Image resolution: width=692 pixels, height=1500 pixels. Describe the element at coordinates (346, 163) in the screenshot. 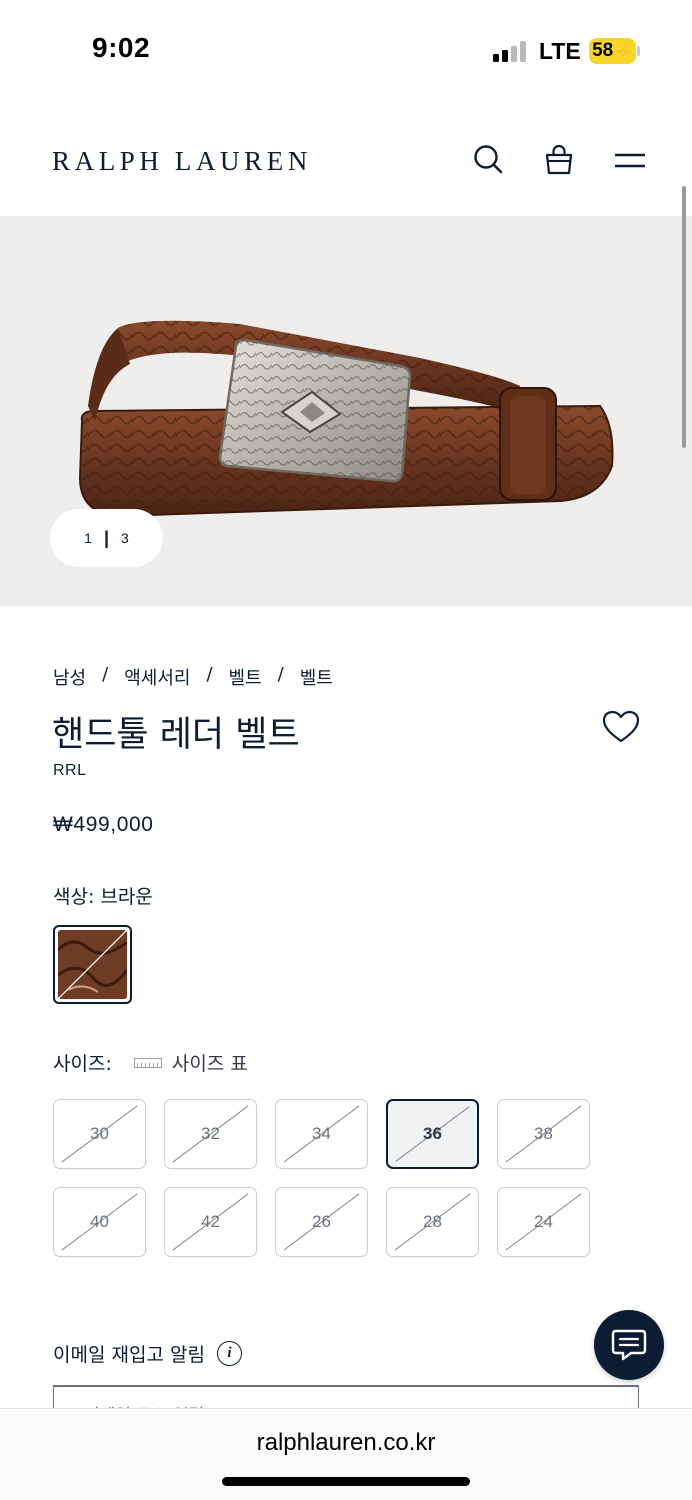

I see `site-header: RALPH LAUREN` at that location.